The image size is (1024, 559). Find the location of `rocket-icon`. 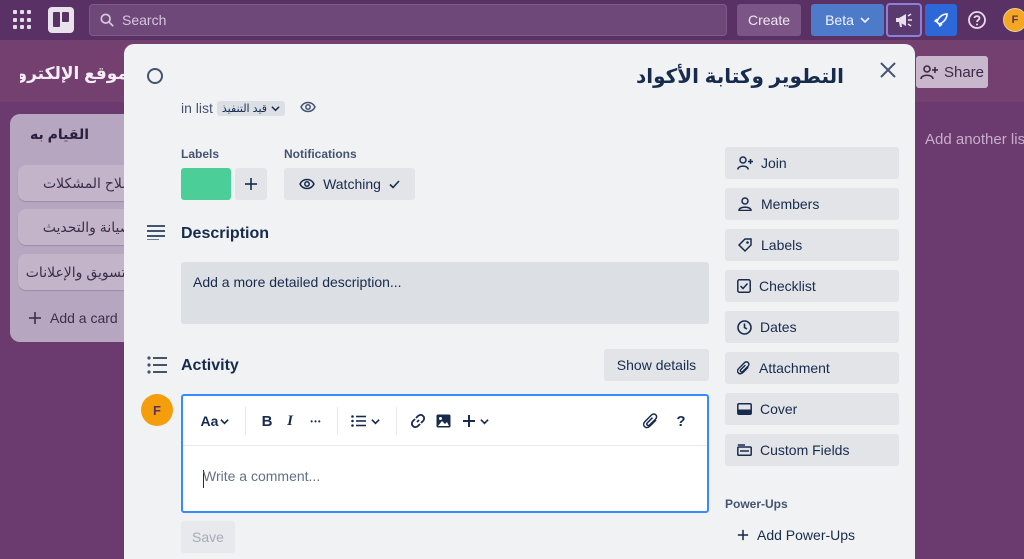

rocket-icon is located at coordinates (940, 20).